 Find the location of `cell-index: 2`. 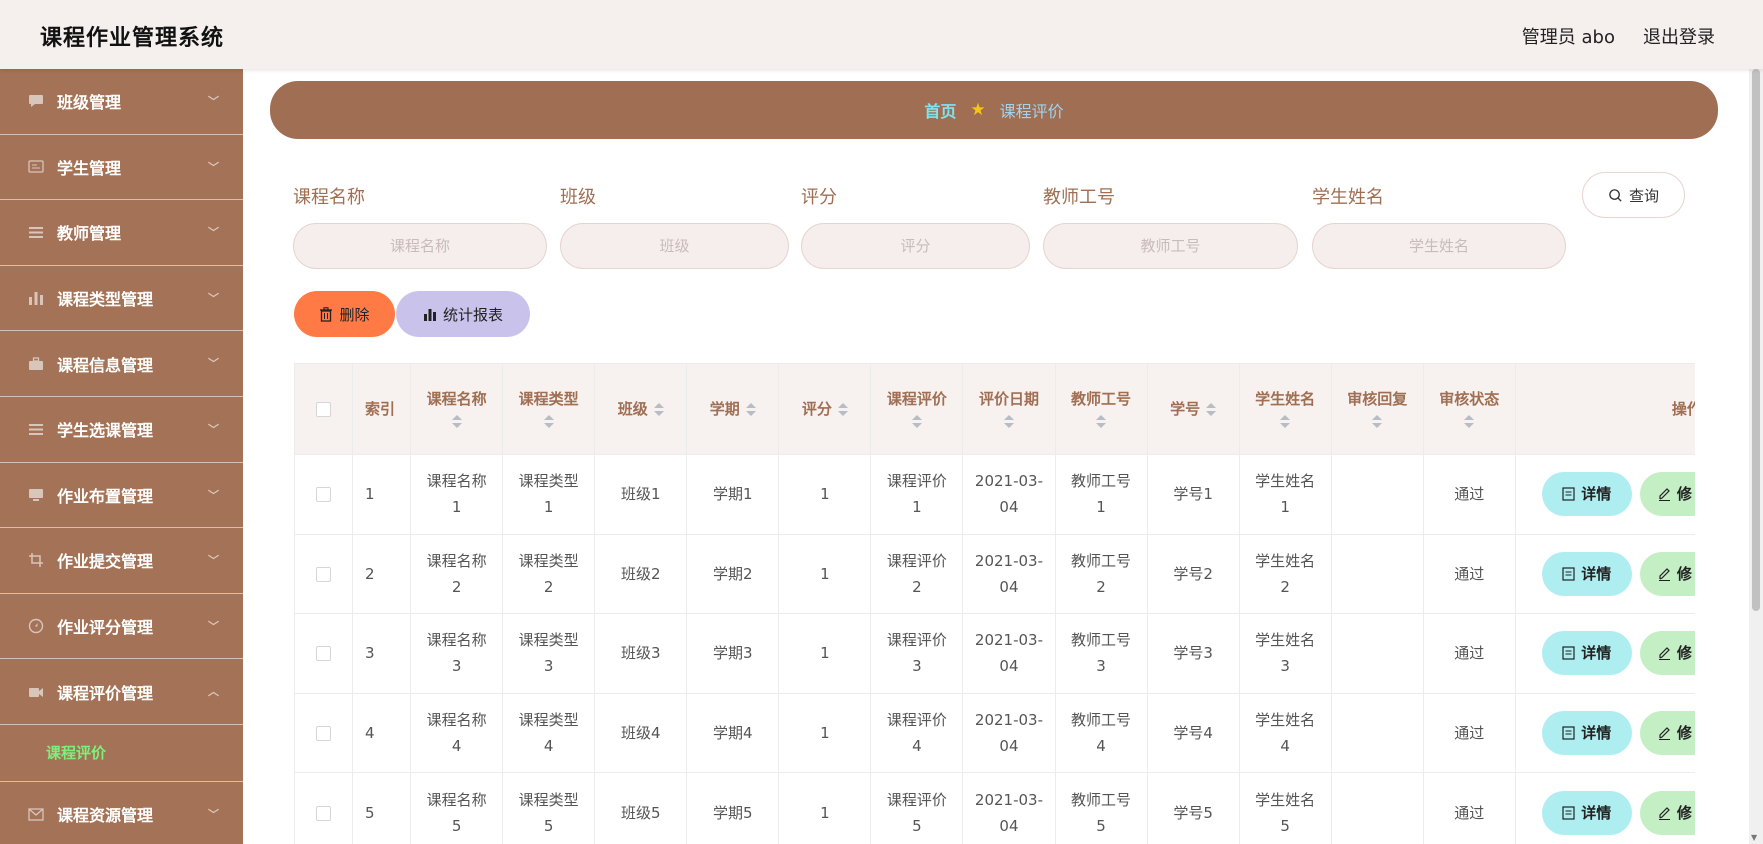

cell-index: 2 is located at coordinates (382, 574).